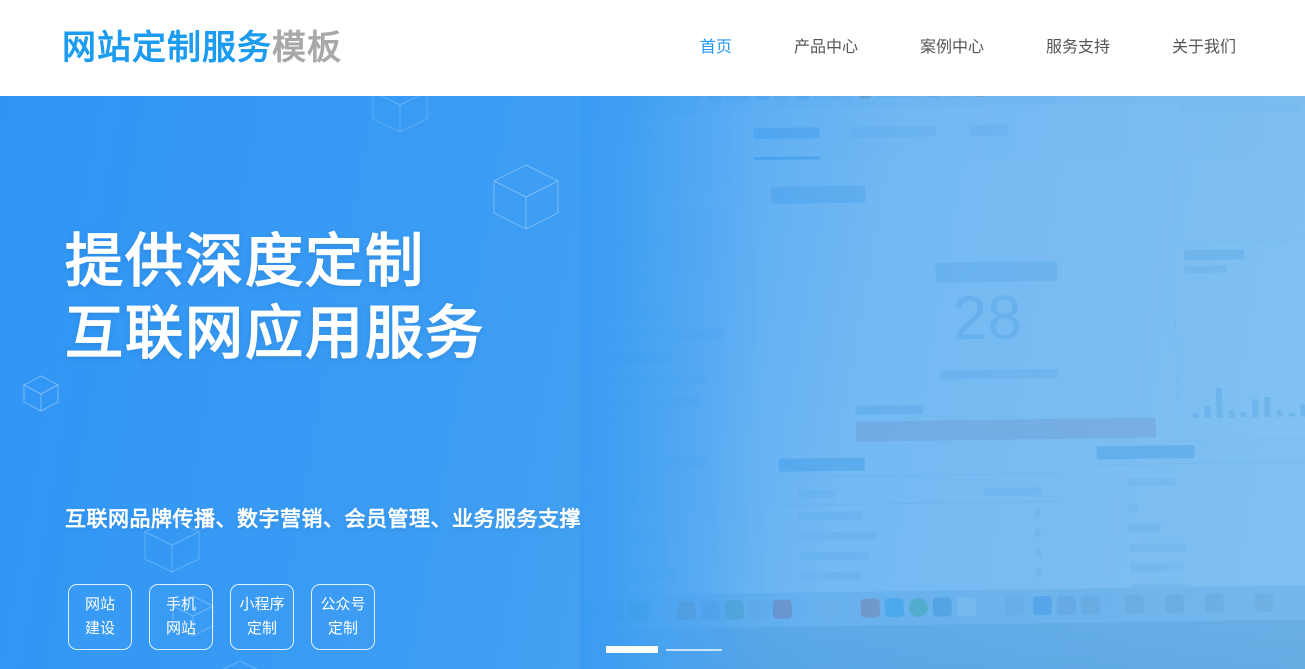  What do you see at coordinates (826, 48) in the screenshot?
I see `nav-item-products: 产品中心` at bounding box center [826, 48].